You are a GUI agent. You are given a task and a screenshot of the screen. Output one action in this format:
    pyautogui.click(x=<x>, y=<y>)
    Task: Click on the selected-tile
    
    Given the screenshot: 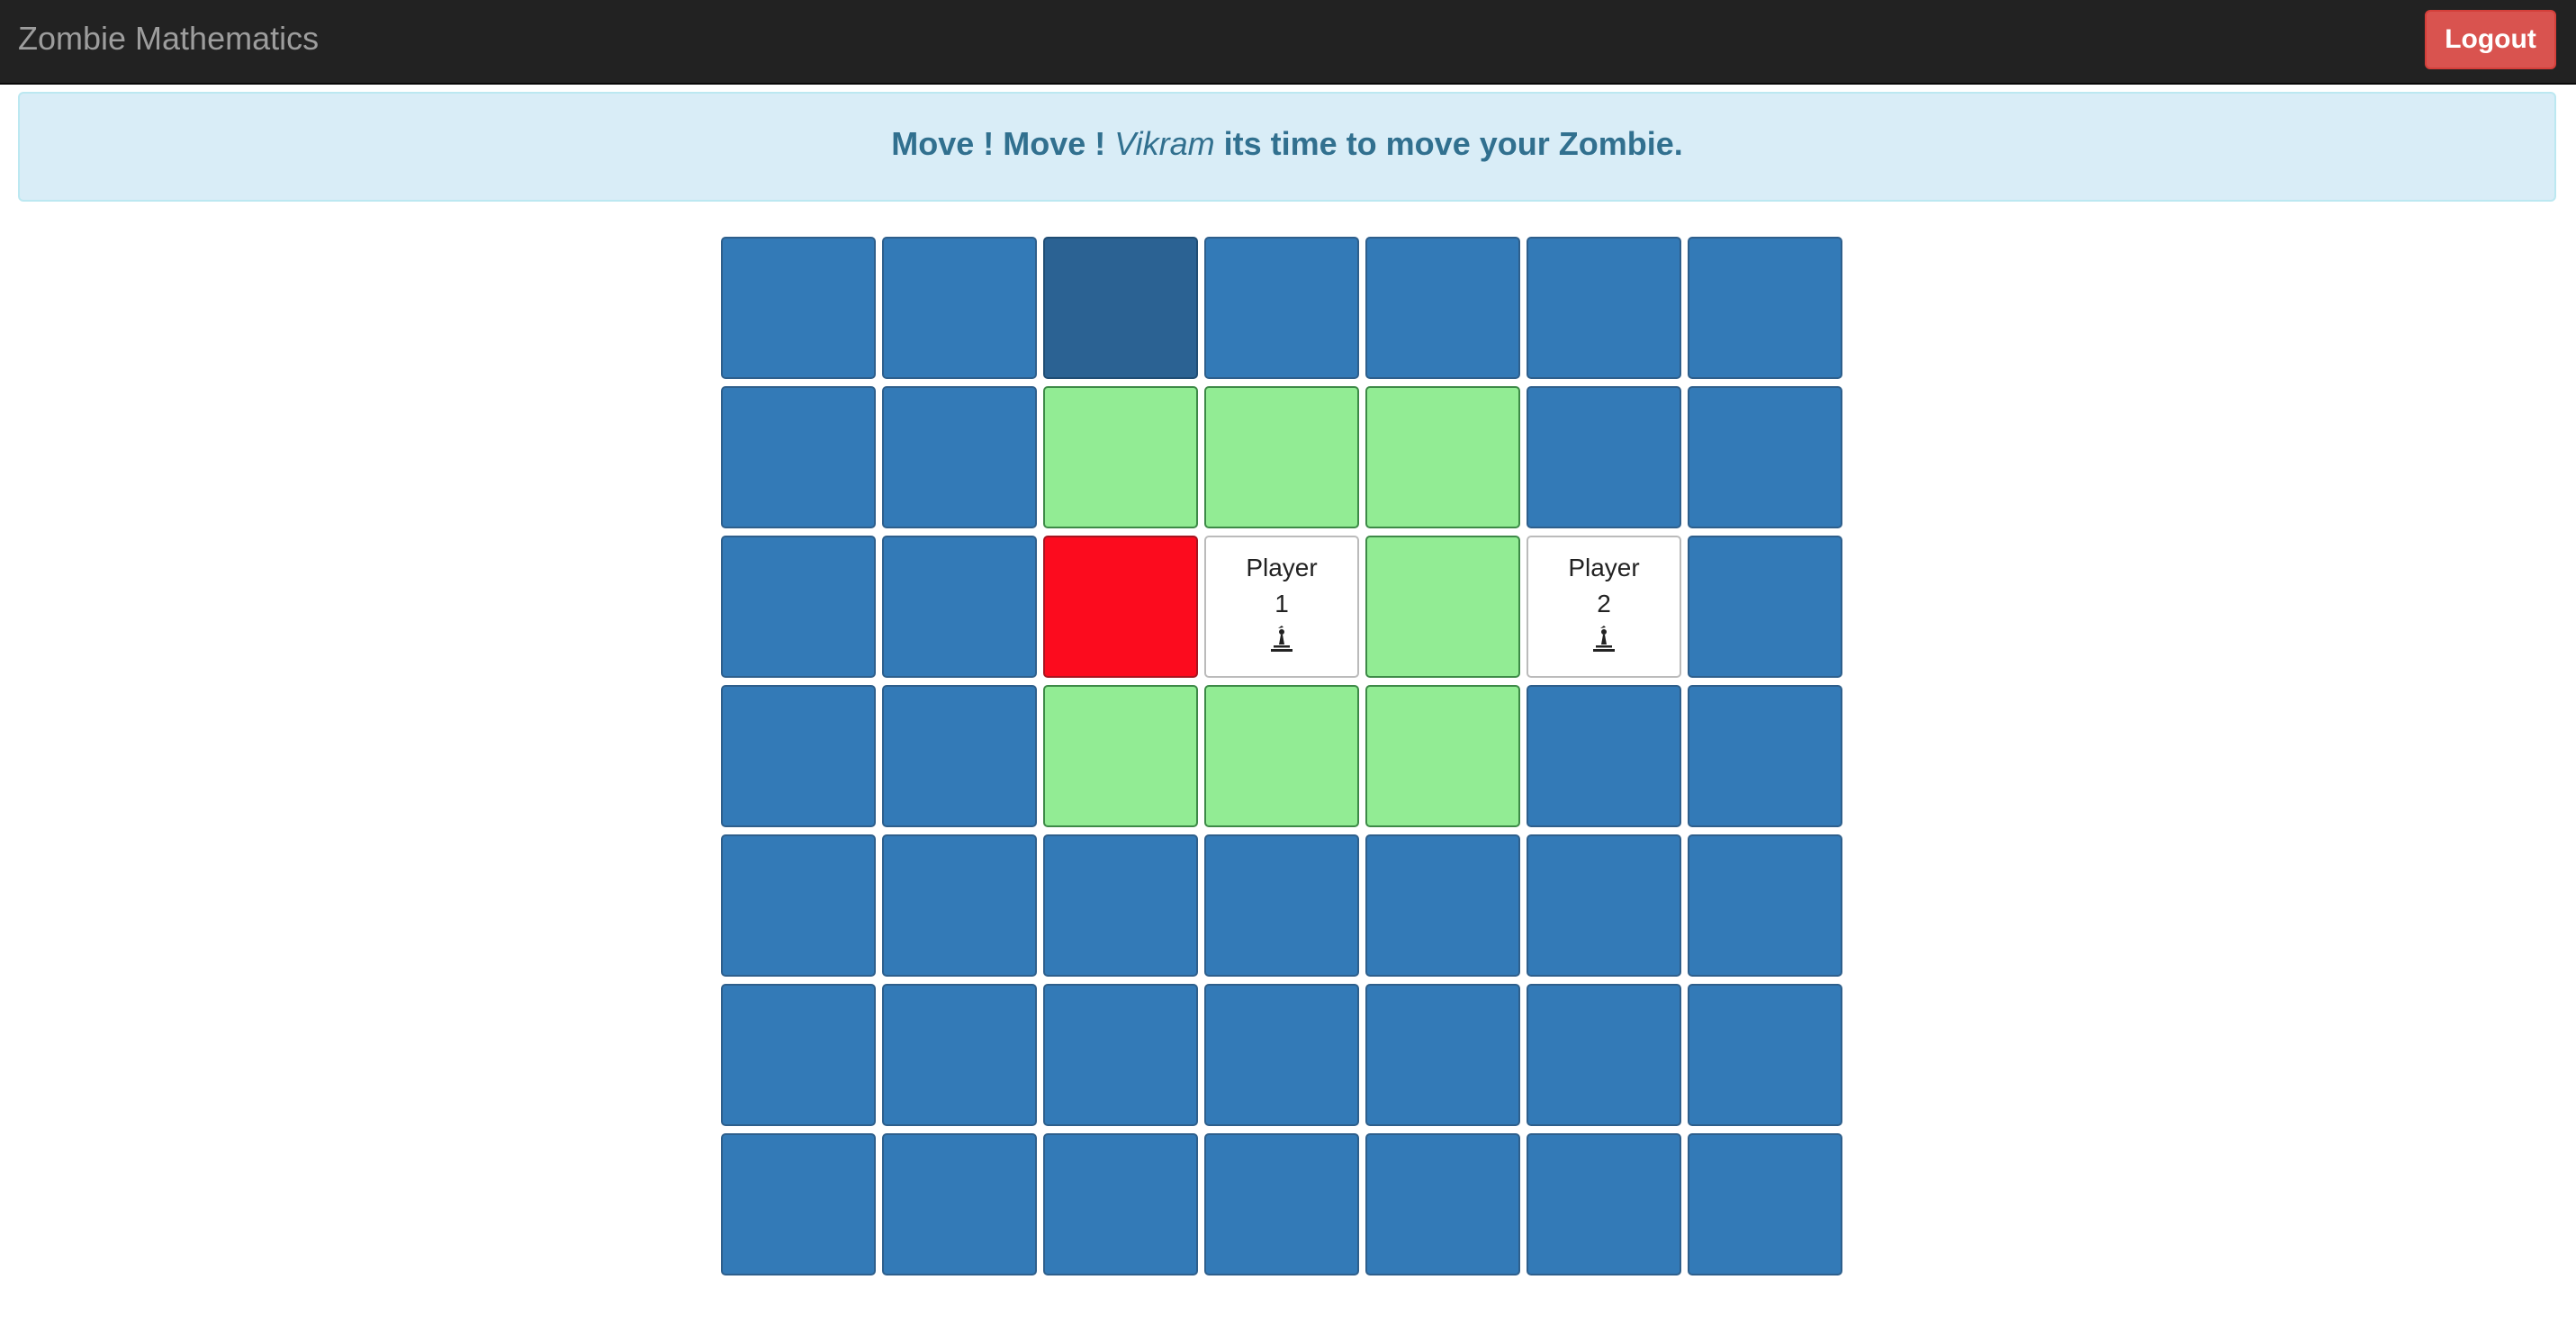 What is the action you would take?
    pyautogui.click(x=1120, y=308)
    